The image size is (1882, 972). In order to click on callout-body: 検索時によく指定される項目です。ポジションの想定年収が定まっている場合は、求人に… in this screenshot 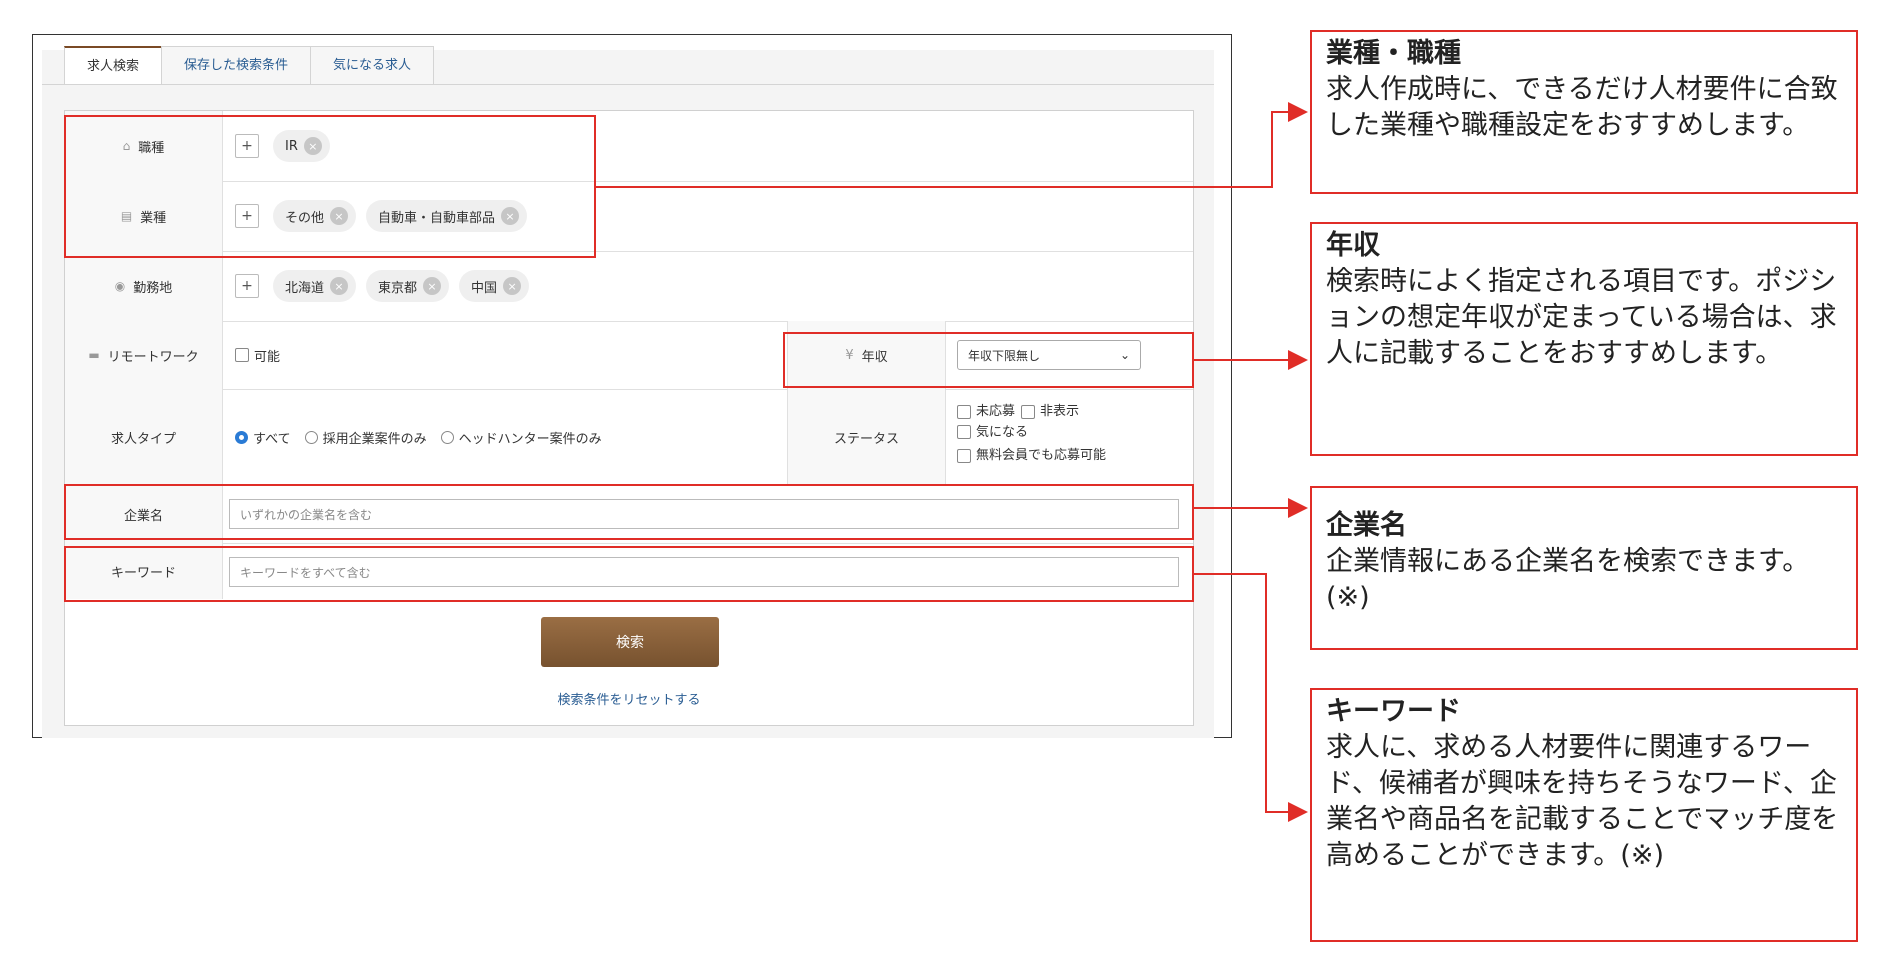, I will do `click(1581, 317)`.